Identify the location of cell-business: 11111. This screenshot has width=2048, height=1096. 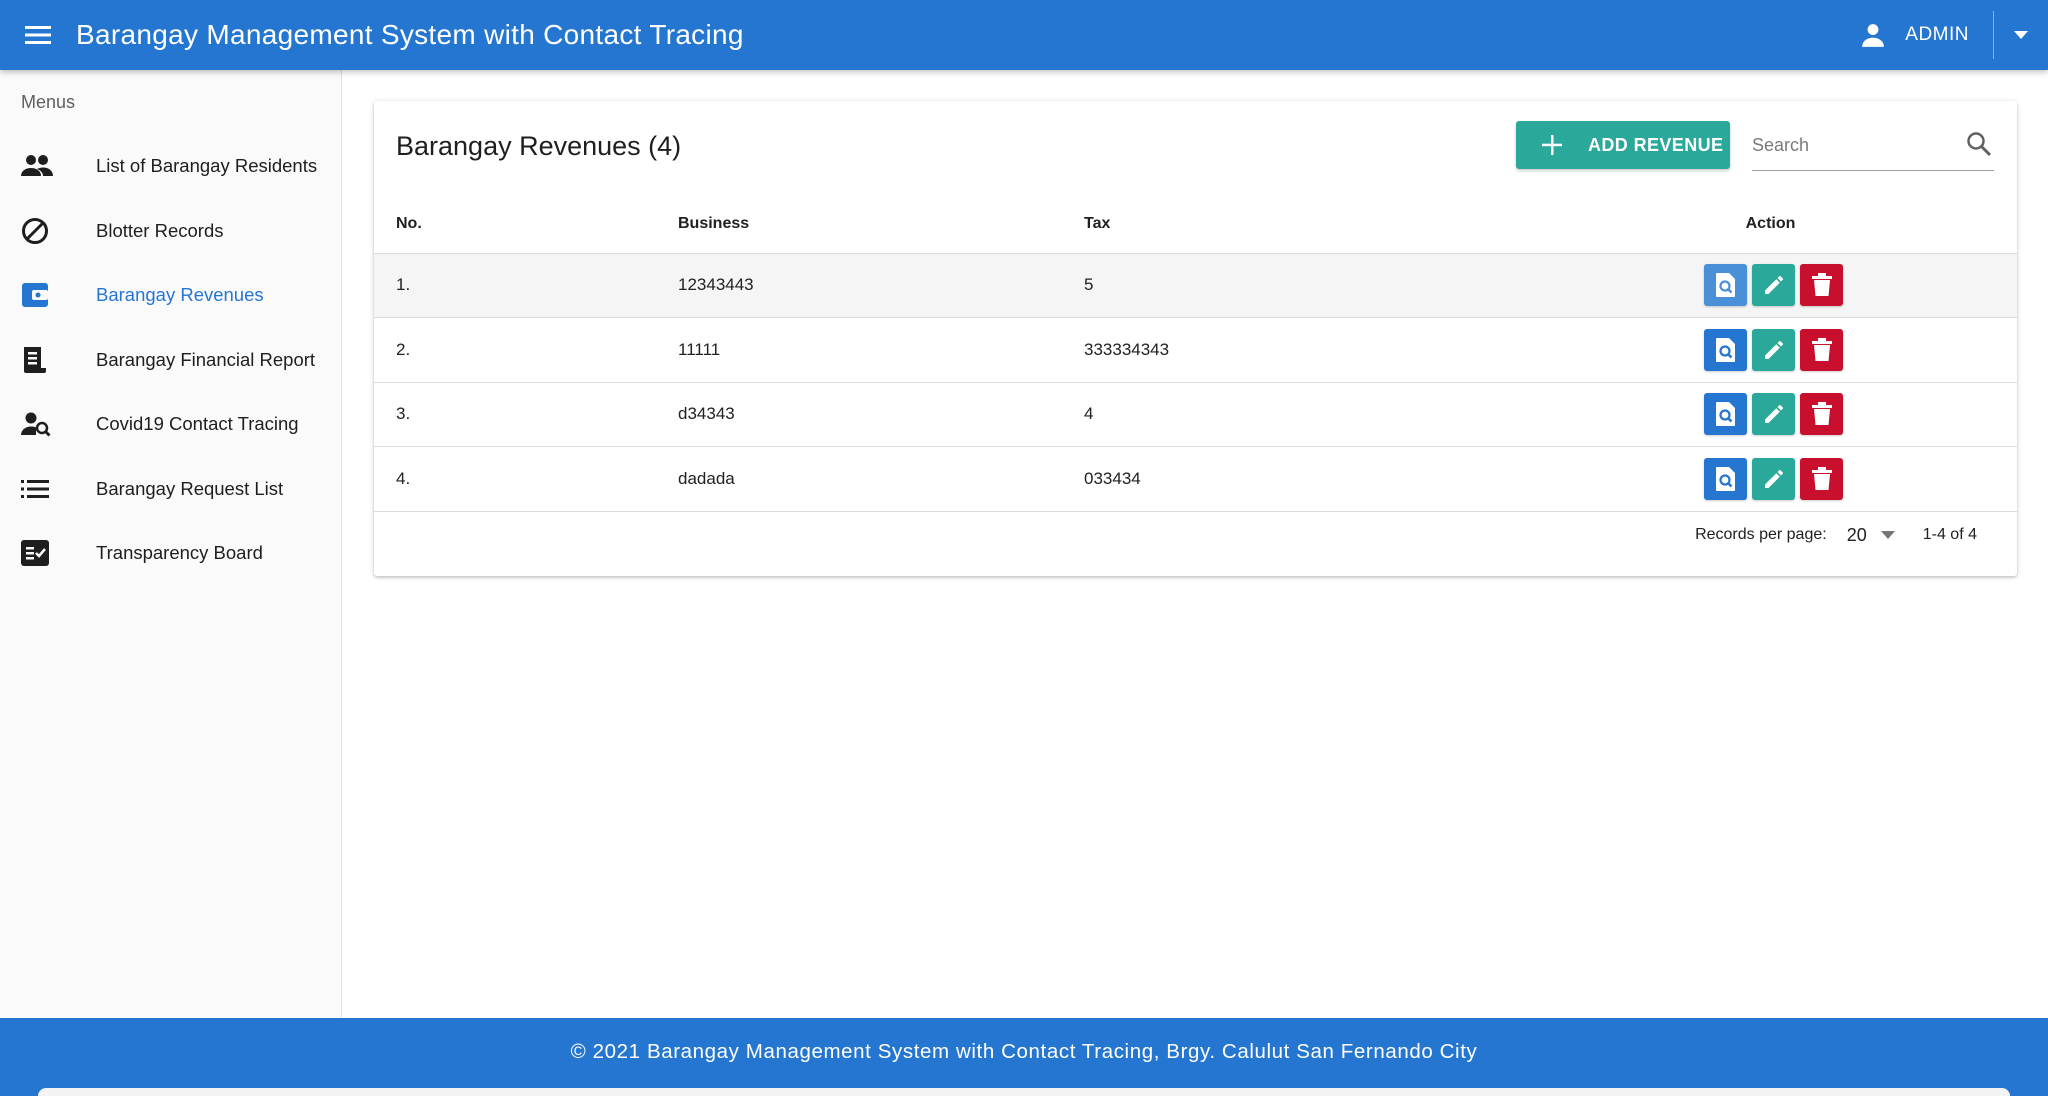
(881, 350).